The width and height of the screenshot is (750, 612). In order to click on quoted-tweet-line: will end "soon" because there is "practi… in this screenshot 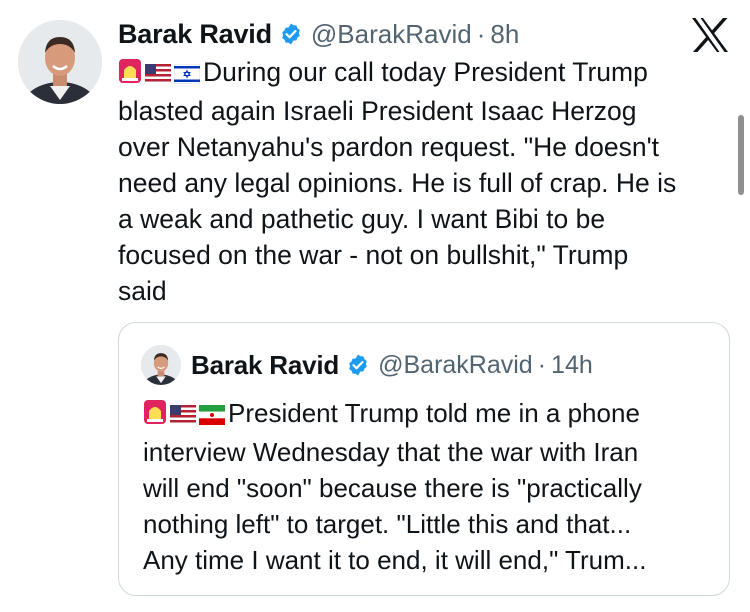, I will do `click(392, 488)`.